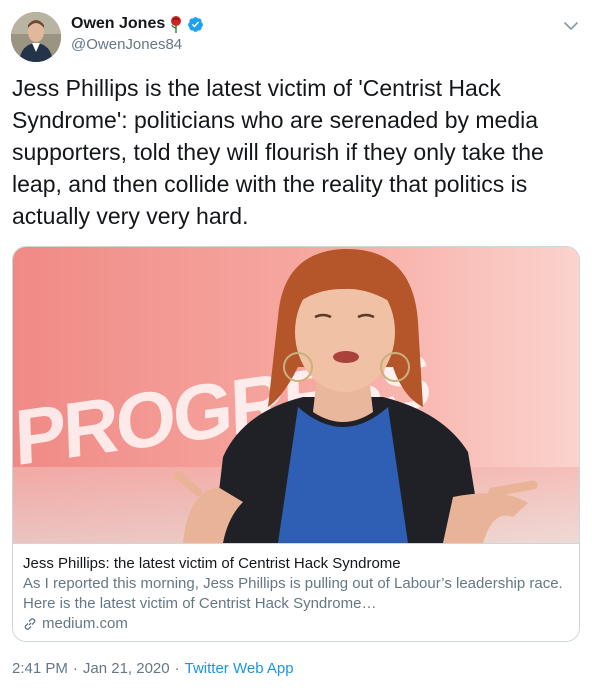 This screenshot has width=592, height=692. What do you see at coordinates (239, 668) in the screenshot?
I see `tweet-source-link: Twitter Web App` at bounding box center [239, 668].